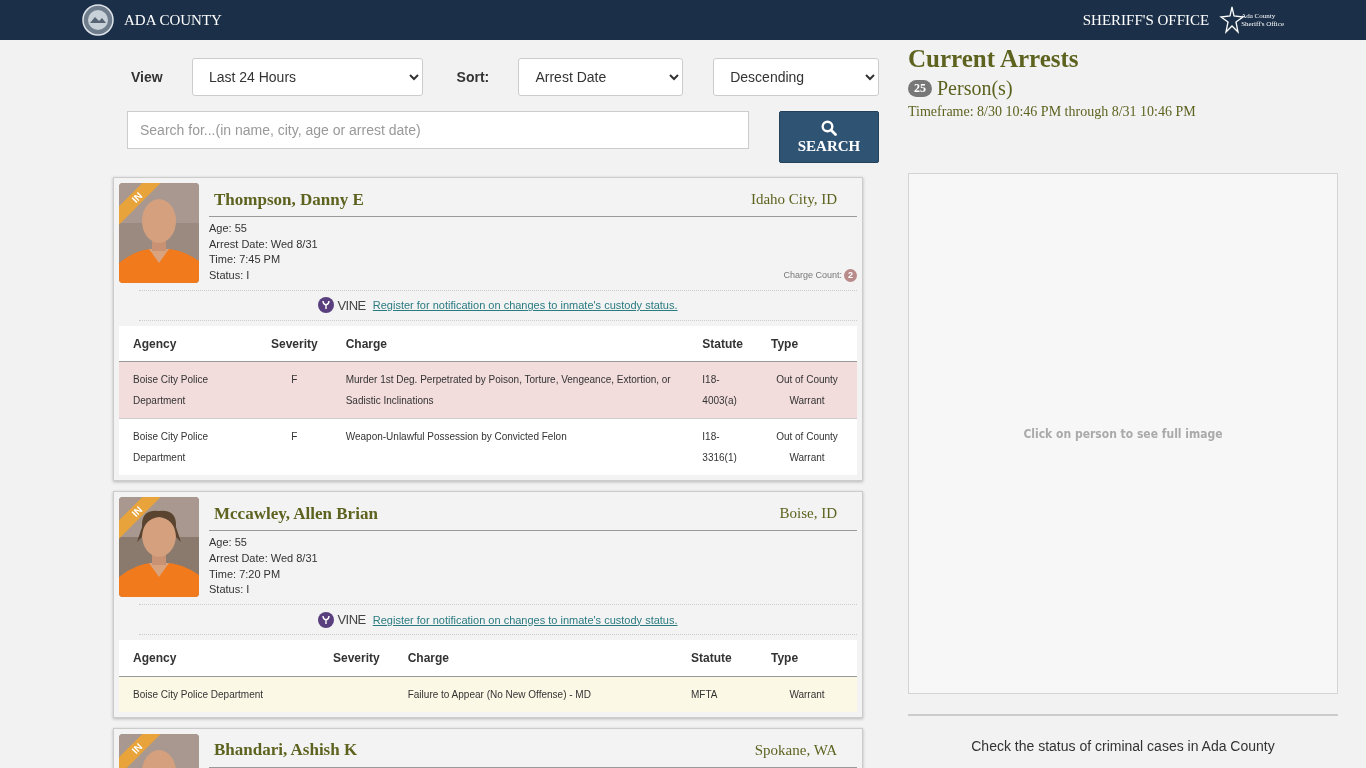 The image size is (1366, 768). What do you see at coordinates (812, 275) in the screenshot?
I see `charge-count-label: Charge Count:` at bounding box center [812, 275].